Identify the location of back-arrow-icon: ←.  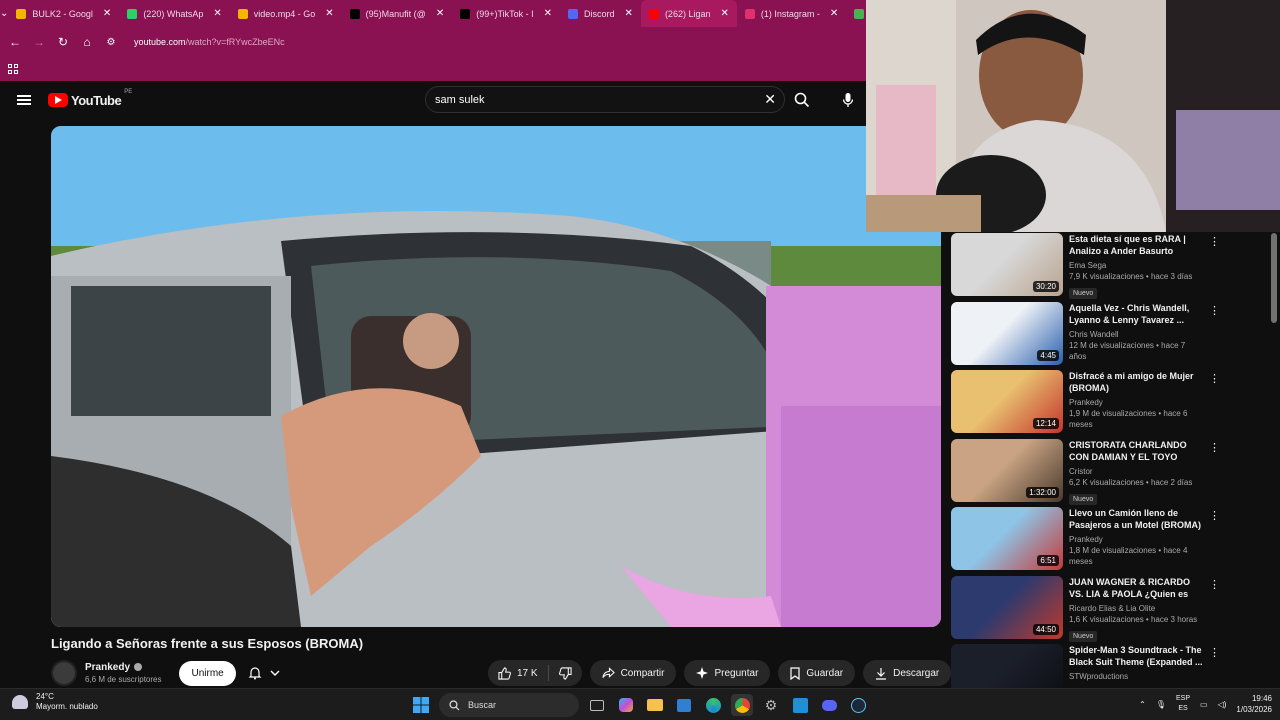
(15, 42).